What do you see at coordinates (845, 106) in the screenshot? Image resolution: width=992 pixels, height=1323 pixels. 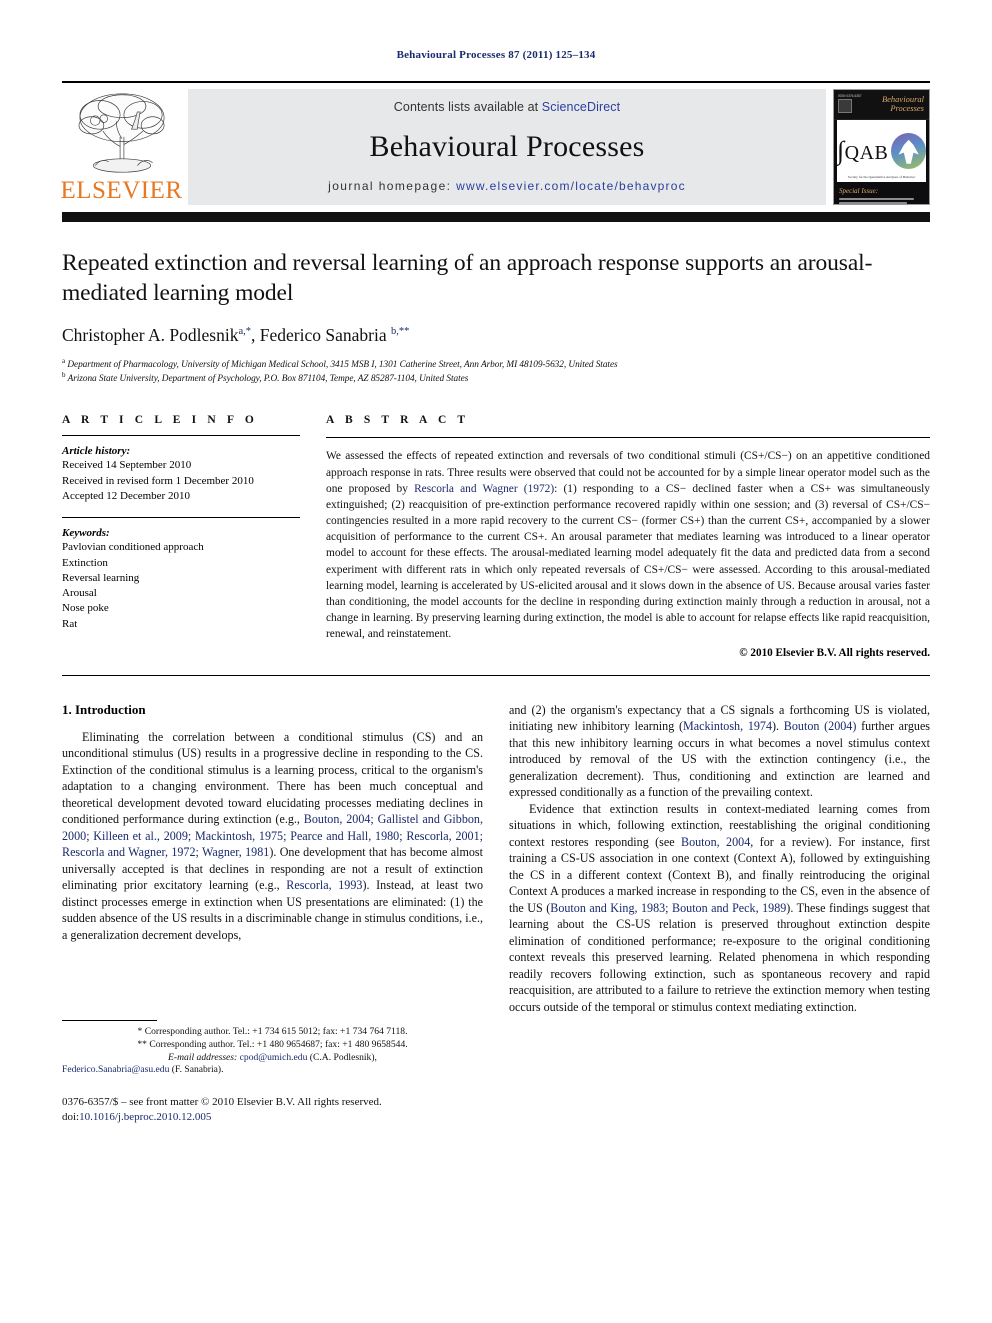 I see `cover-corner-mark` at bounding box center [845, 106].